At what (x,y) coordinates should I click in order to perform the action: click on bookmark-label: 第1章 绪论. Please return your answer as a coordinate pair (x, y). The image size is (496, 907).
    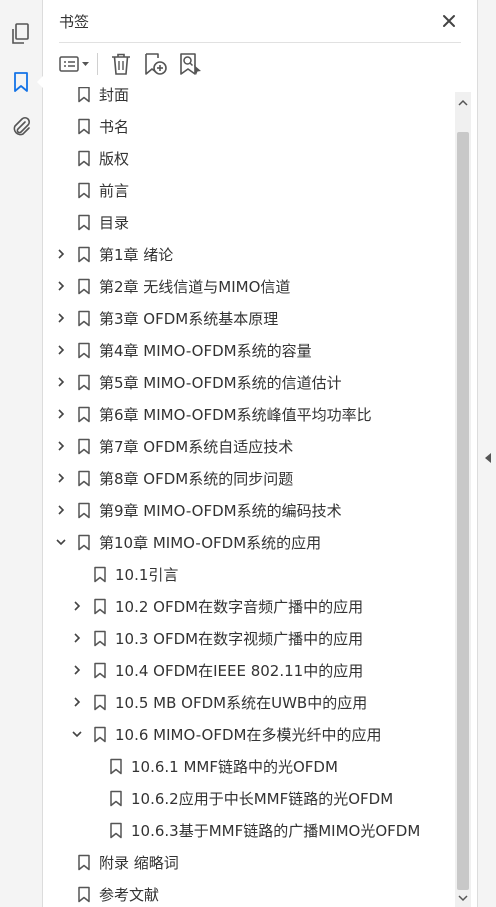
    Looking at the image, I should click on (136, 255).